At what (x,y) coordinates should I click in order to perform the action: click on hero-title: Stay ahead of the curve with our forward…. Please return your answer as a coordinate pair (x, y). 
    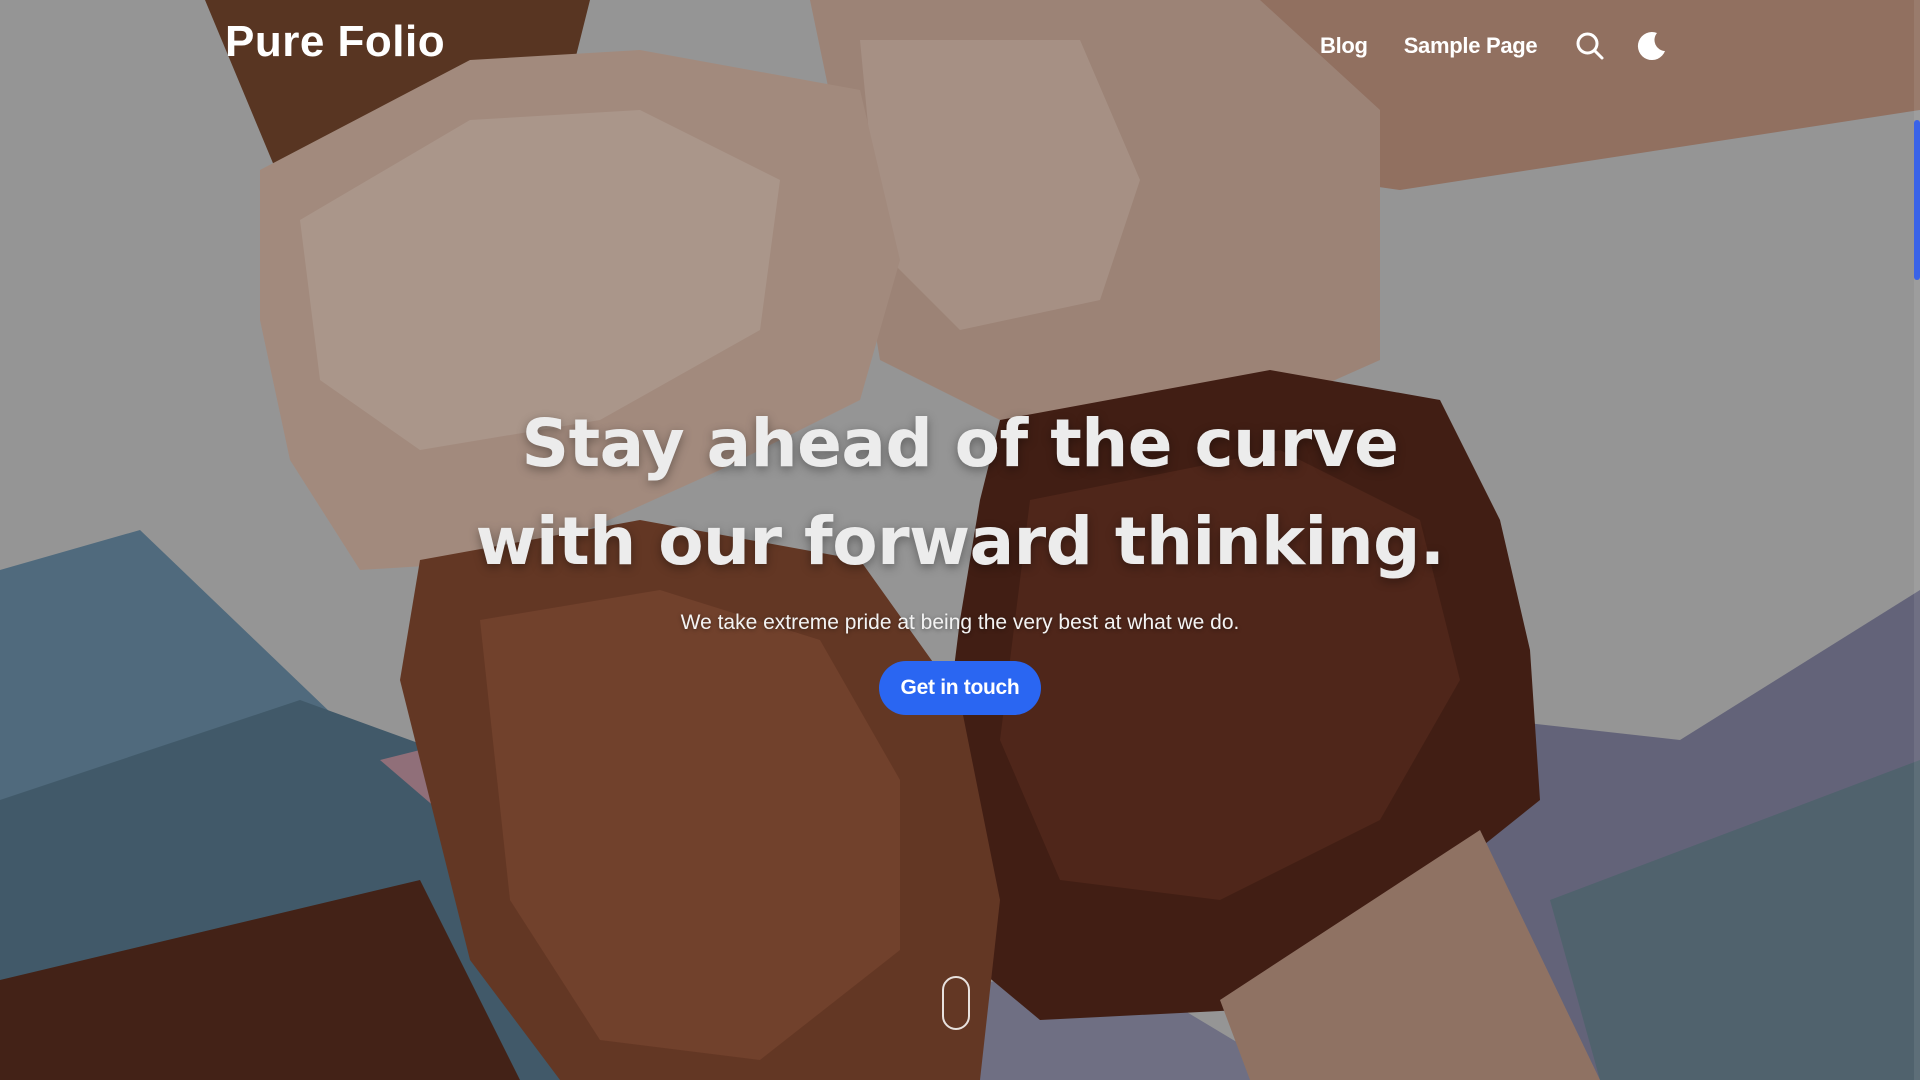
    Looking at the image, I should click on (960, 493).